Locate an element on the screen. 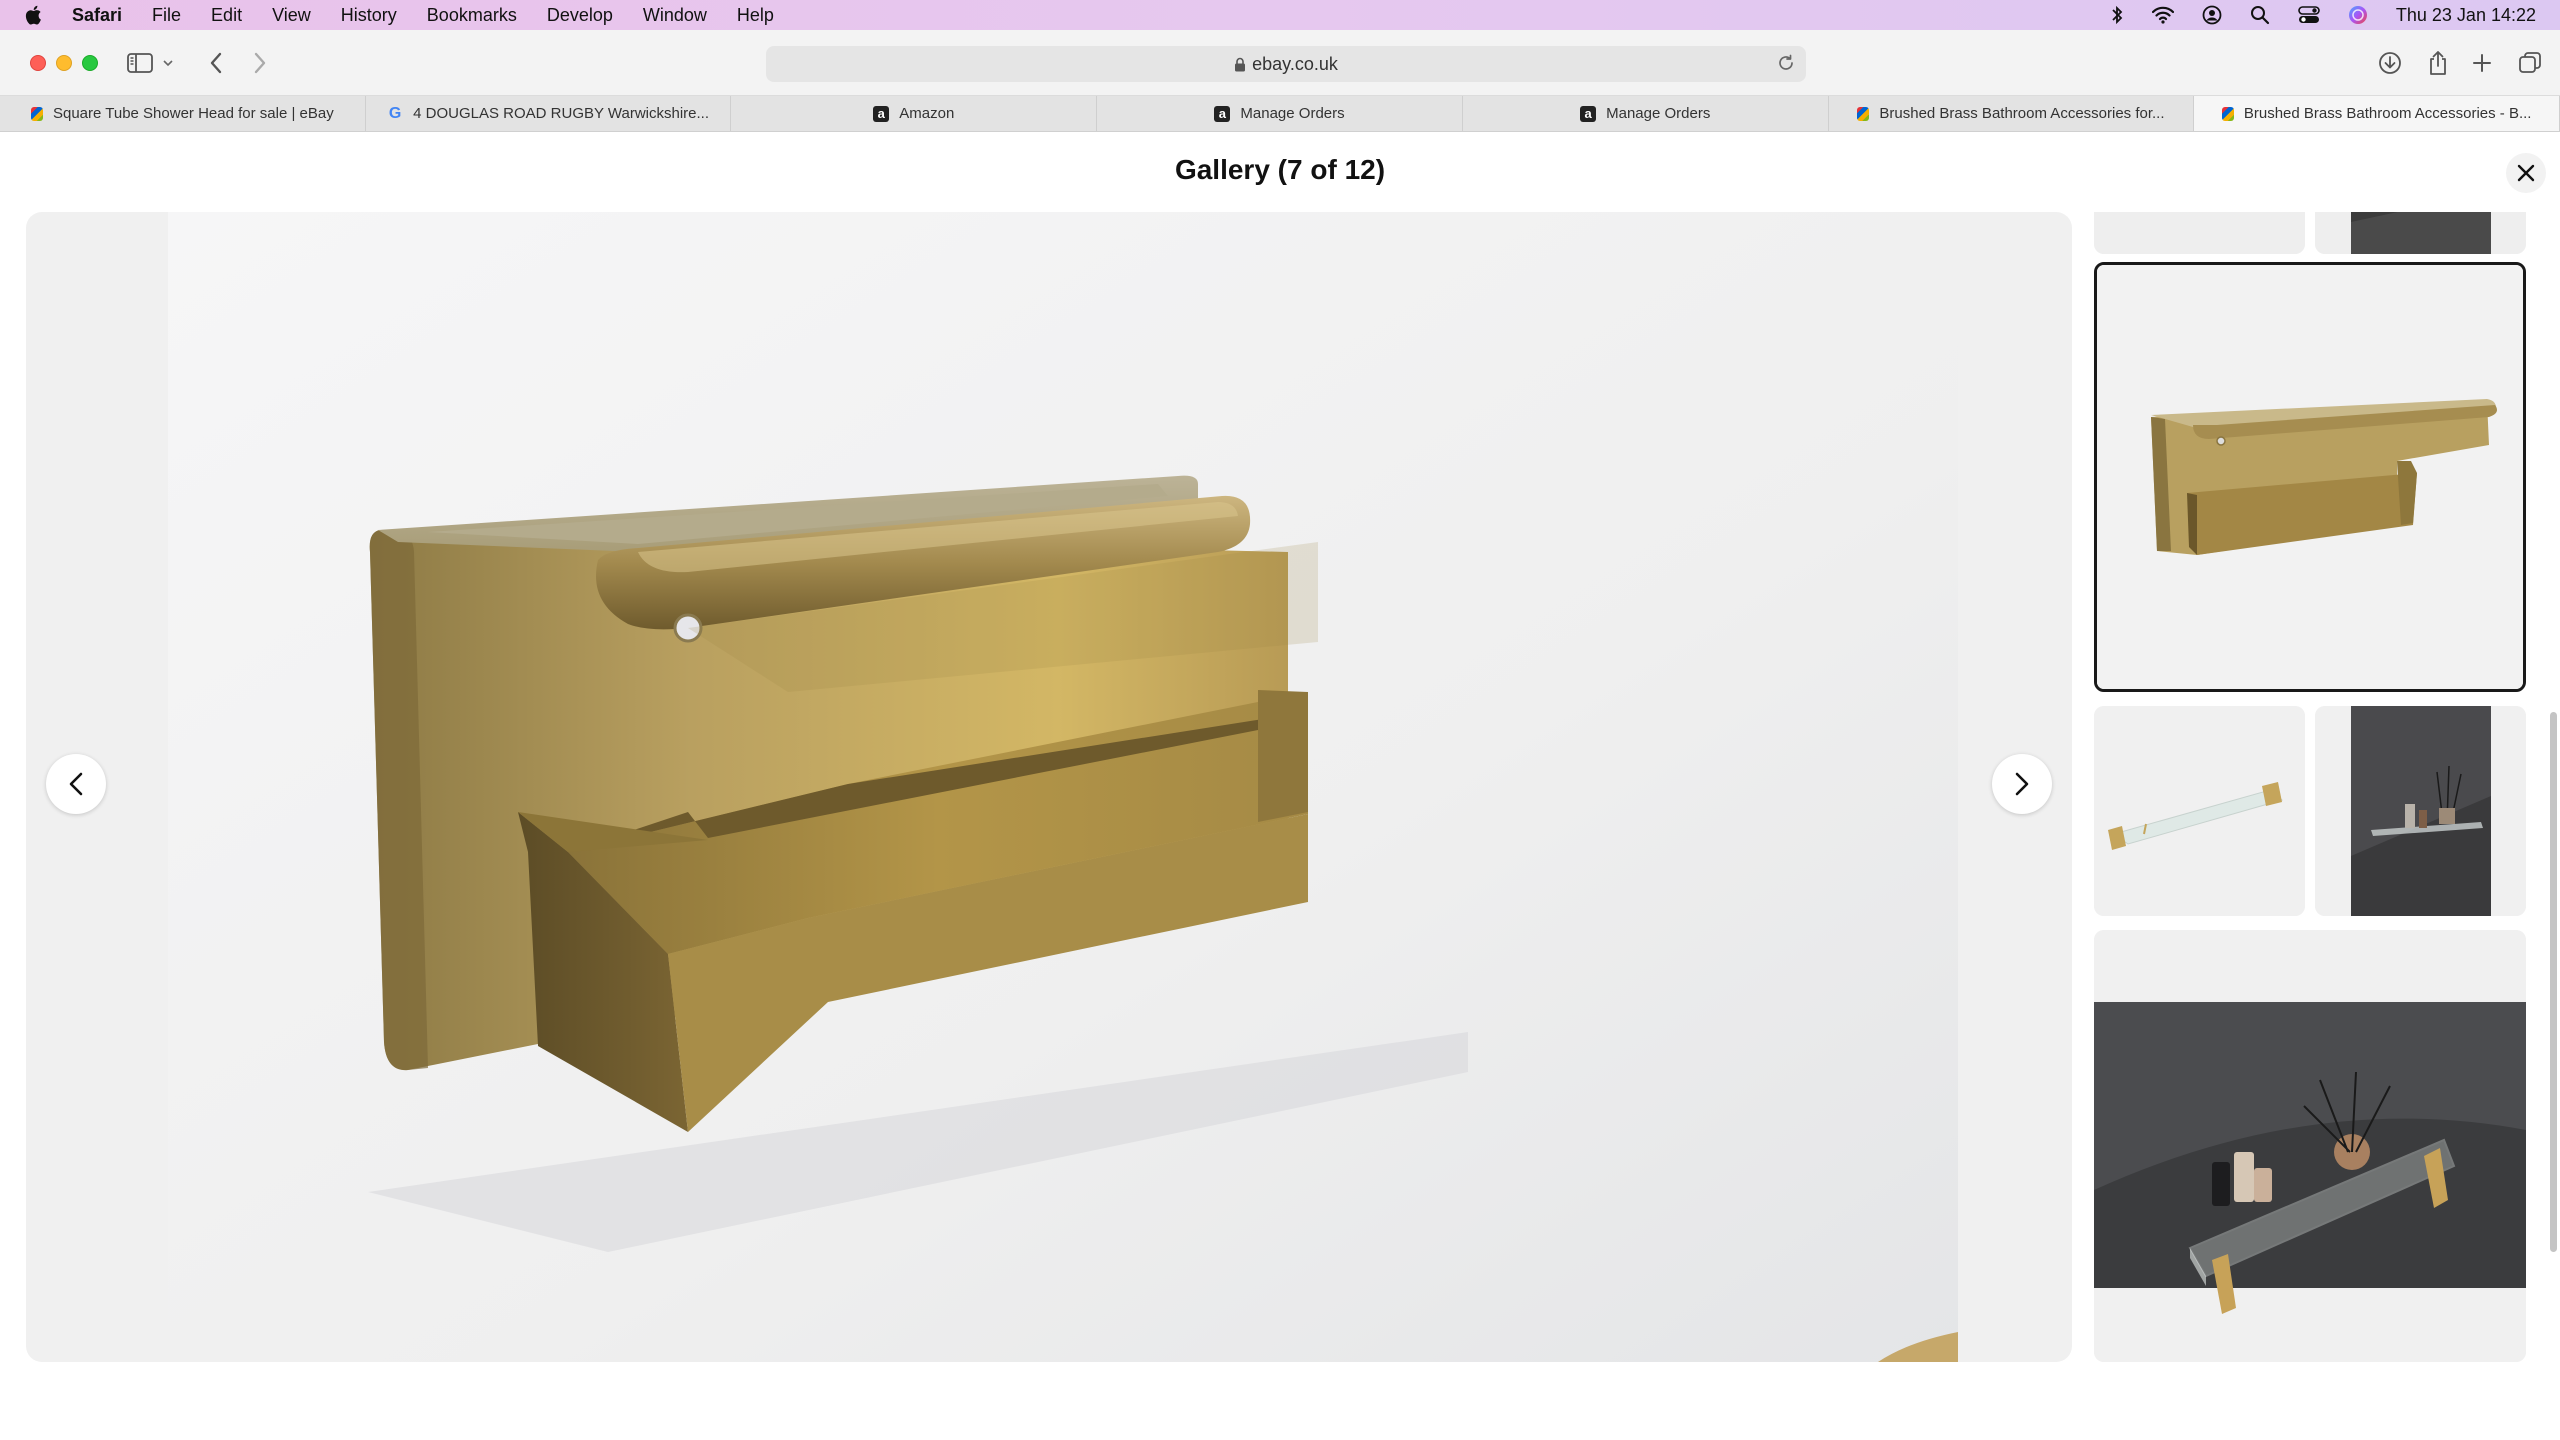  new-tab-icon is located at coordinates (2482, 63).